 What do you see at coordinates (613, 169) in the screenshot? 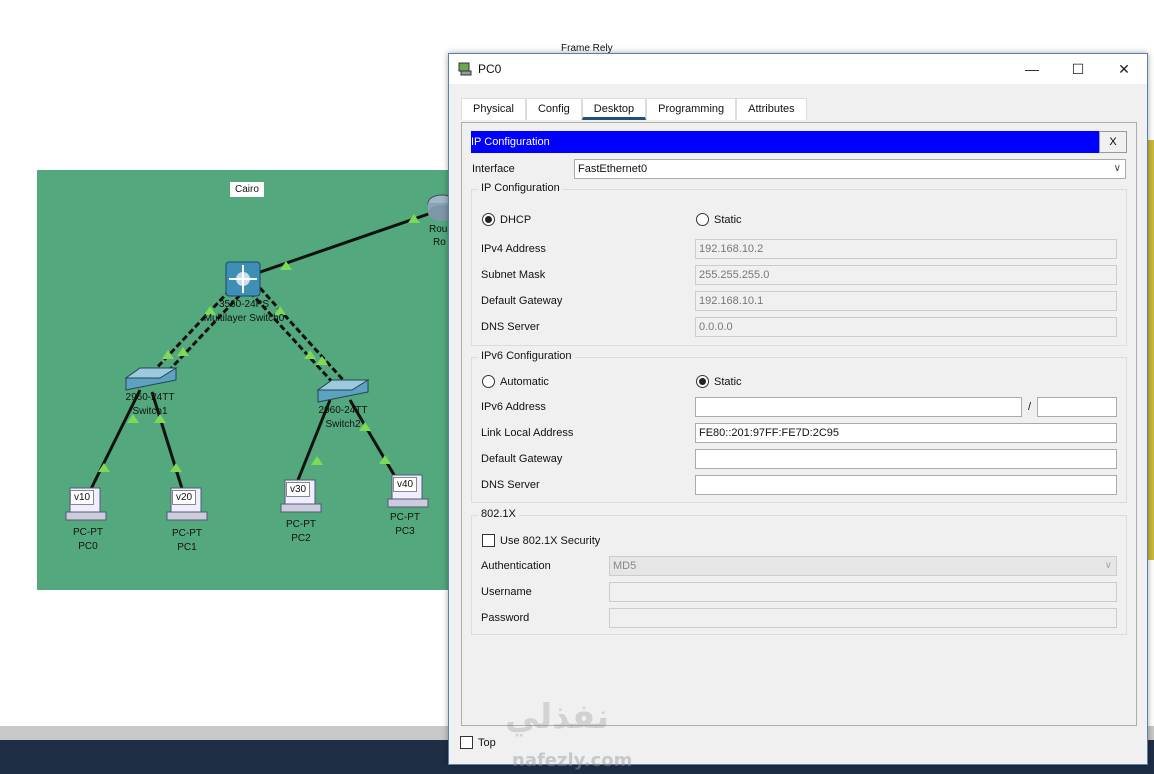
I see `interface-value: FastEthernet0` at bounding box center [613, 169].